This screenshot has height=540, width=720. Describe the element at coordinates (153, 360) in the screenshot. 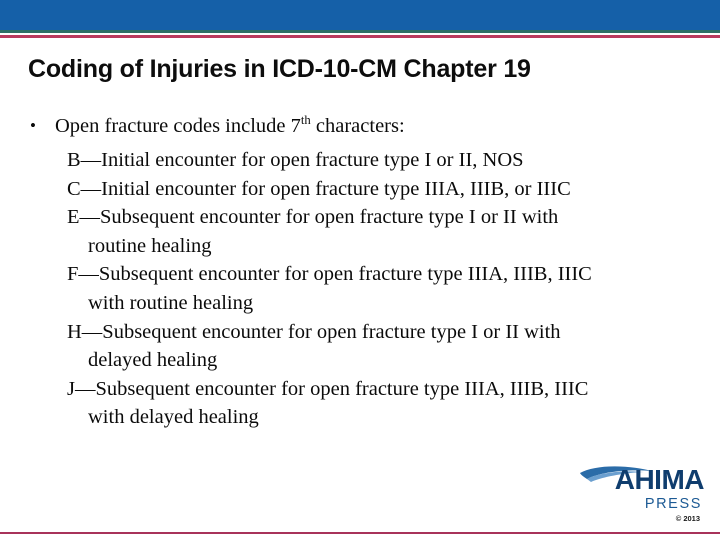

I see `list-item-line-2: delayed healing` at that location.